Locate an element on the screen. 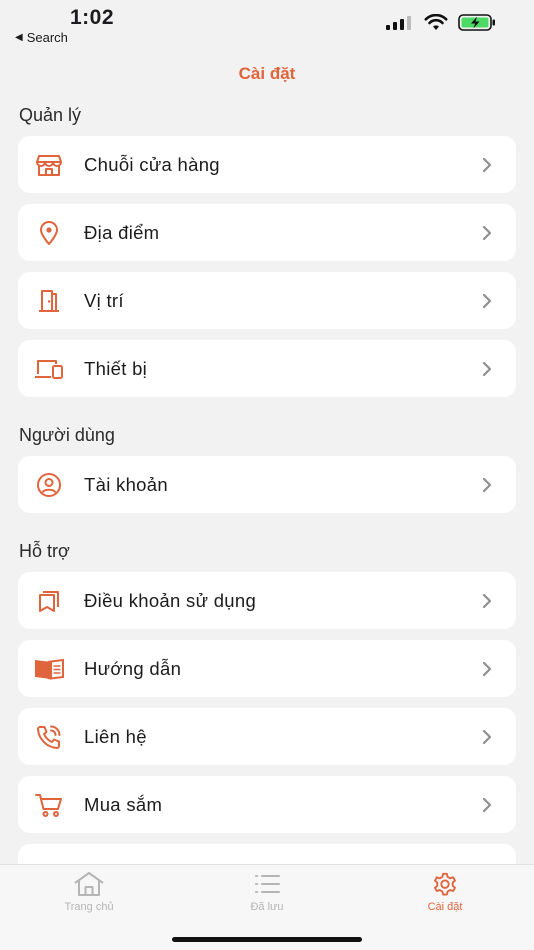  tab-label: Trang chủ is located at coordinates (89, 907).